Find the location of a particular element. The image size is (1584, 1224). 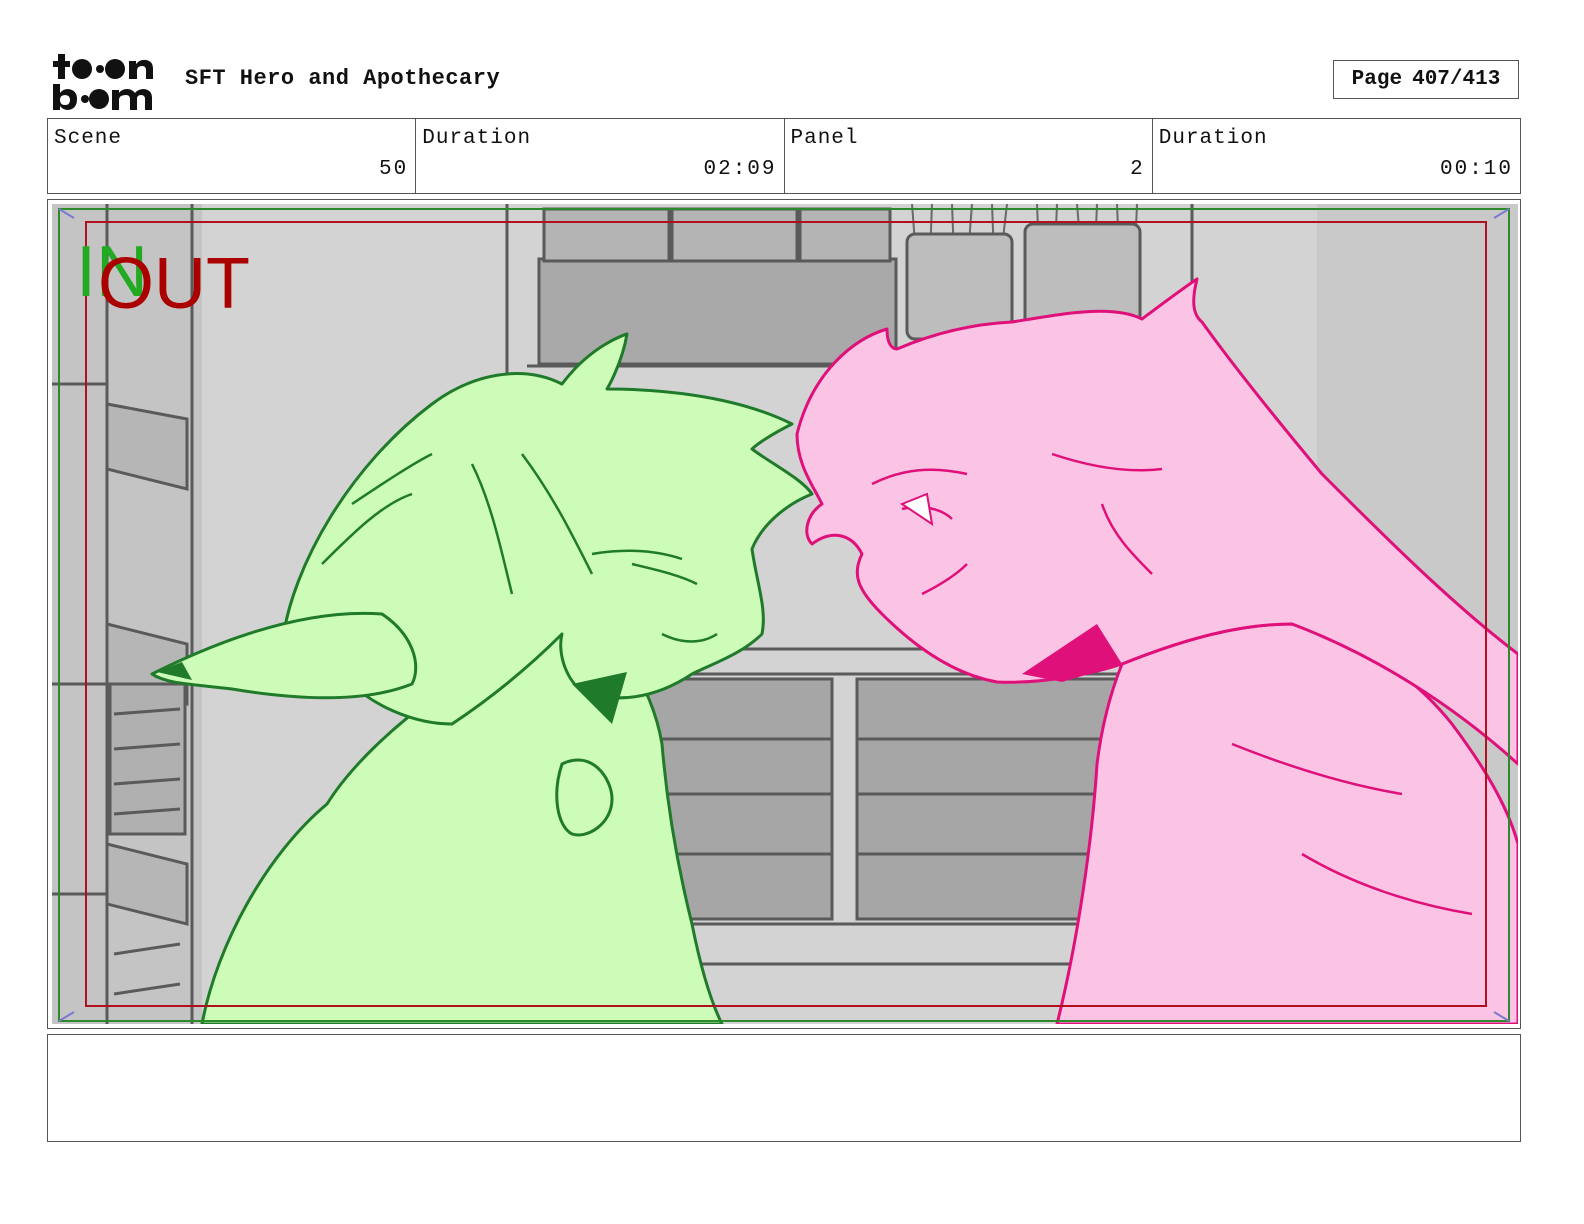

panel-notes-box is located at coordinates (784, 1088).